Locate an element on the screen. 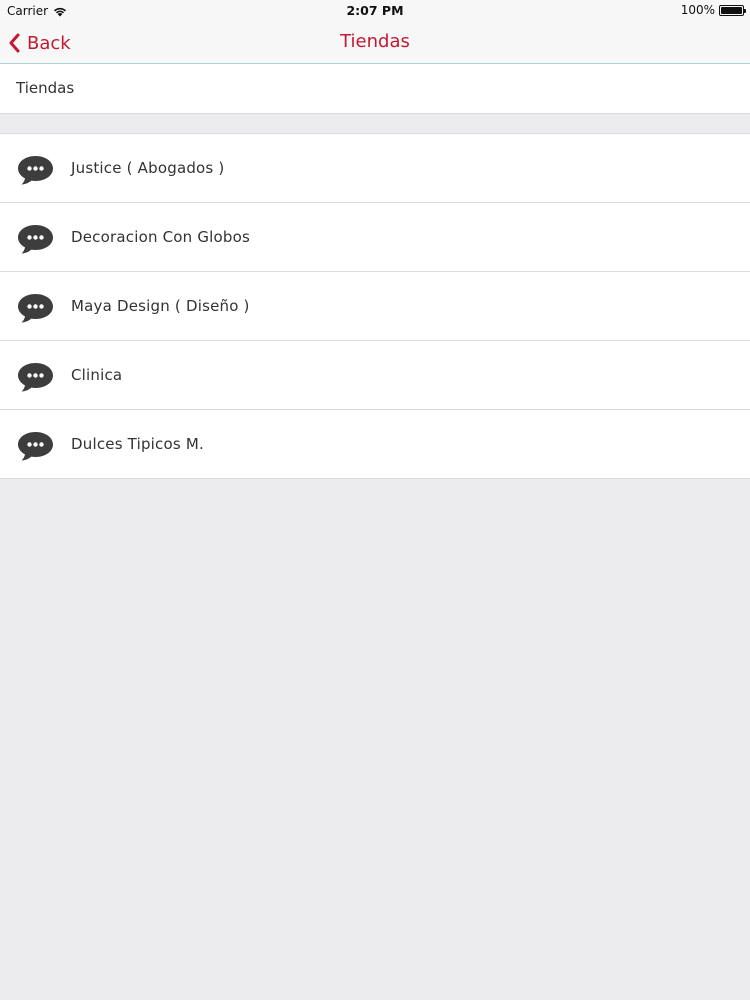 The width and height of the screenshot is (750, 1000). section-header-label: Tiendas is located at coordinates (45, 88).